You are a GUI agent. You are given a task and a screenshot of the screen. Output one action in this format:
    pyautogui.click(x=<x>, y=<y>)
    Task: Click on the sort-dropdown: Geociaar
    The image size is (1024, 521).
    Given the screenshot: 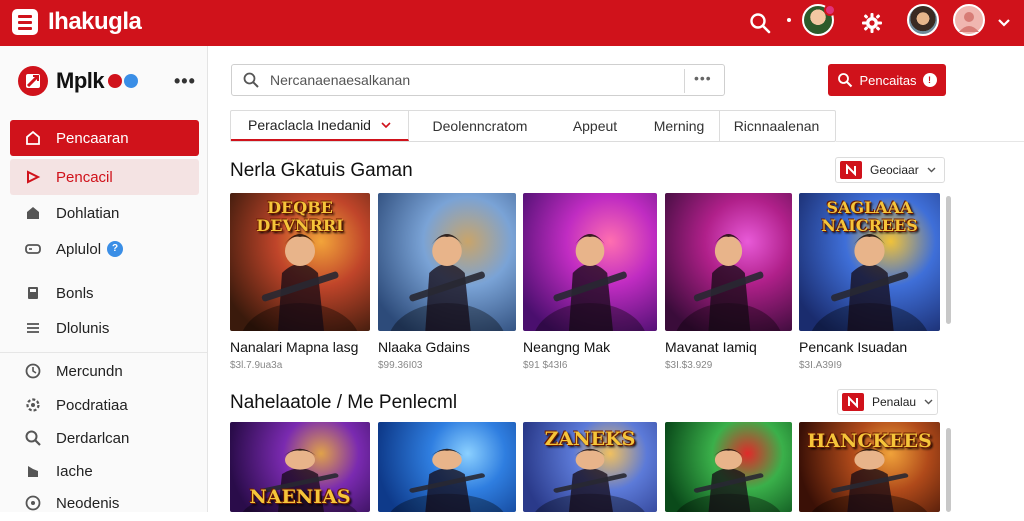 What is the action you would take?
    pyautogui.click(x=890, y=170)
    